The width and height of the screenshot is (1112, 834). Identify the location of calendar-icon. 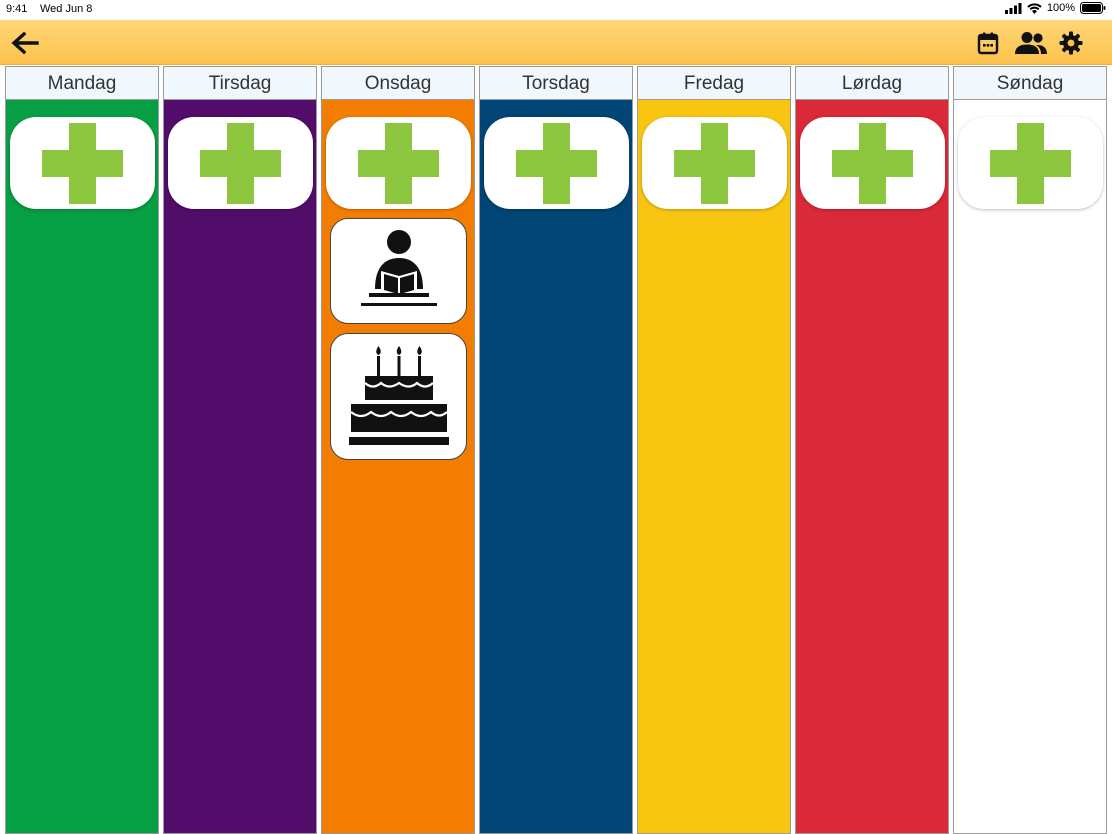
(988, 43).